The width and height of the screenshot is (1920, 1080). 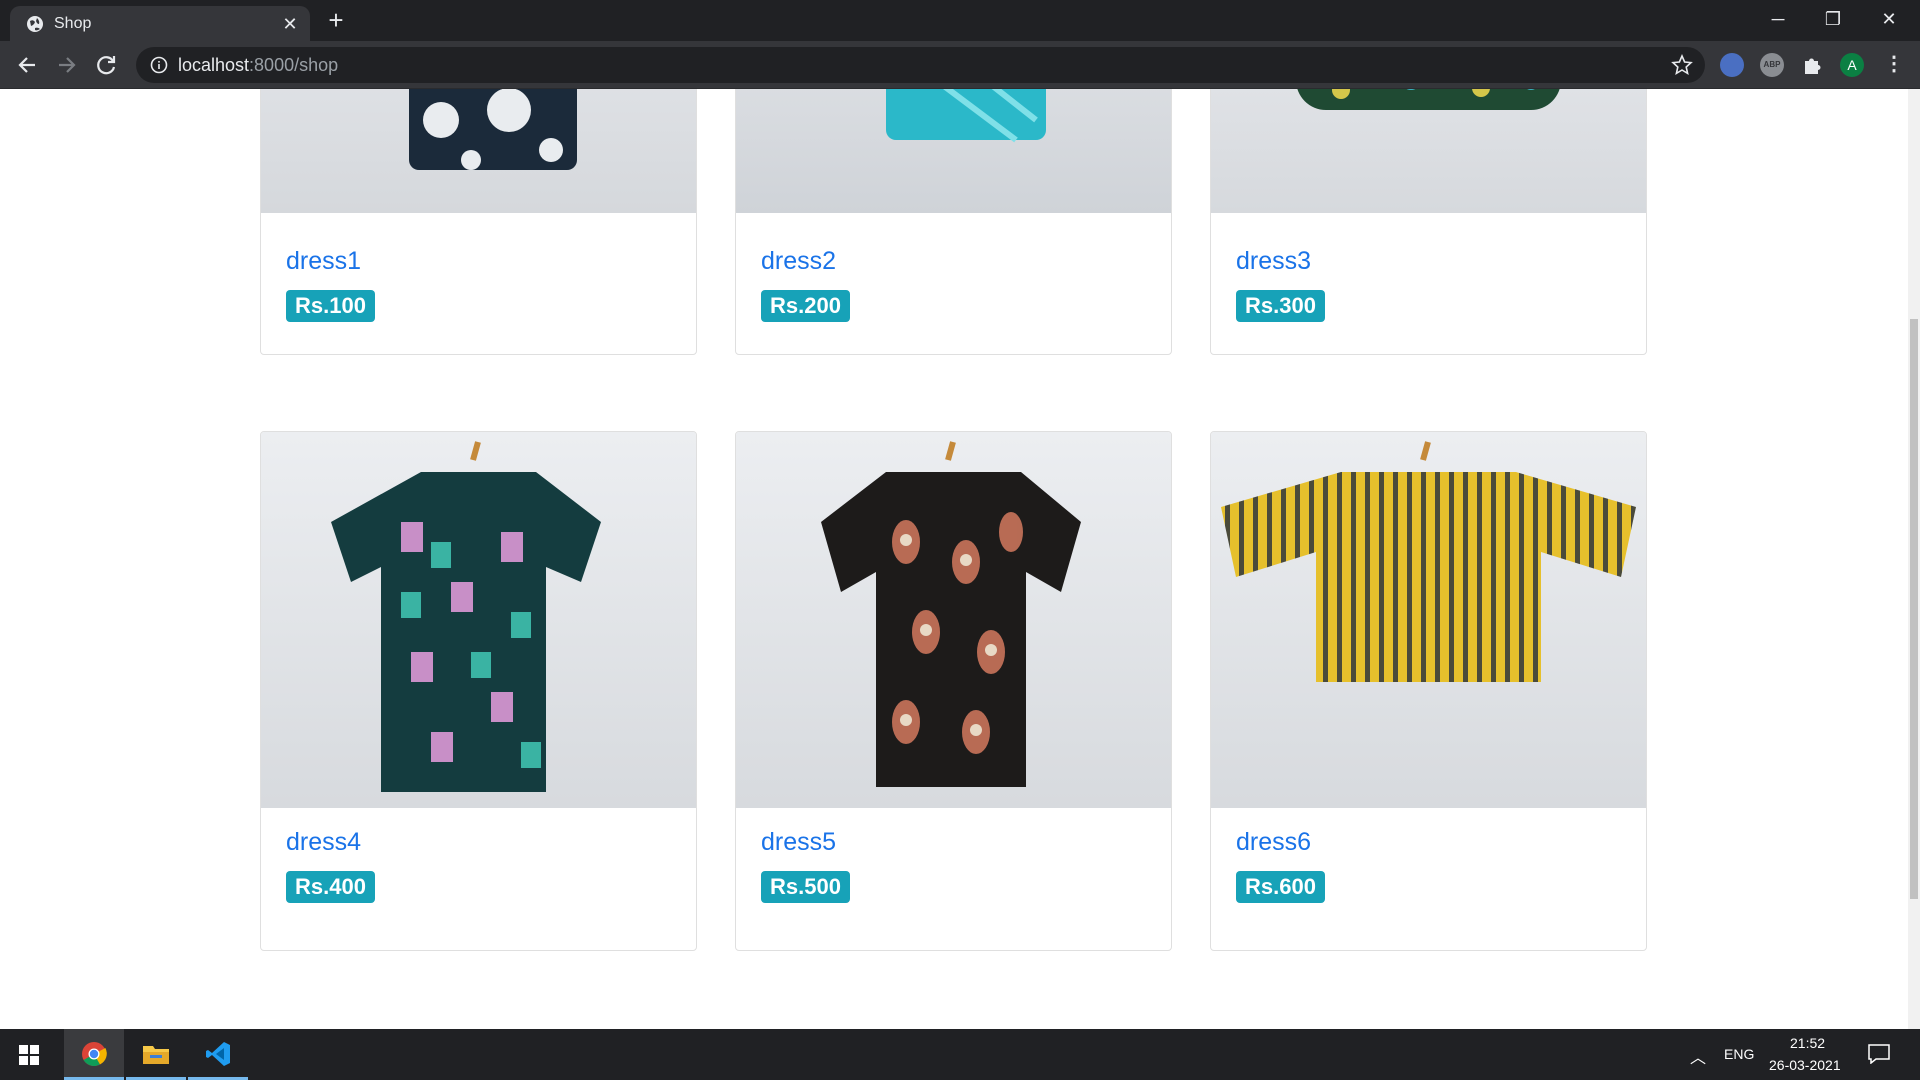 What do you see at coordinates (290, 24) in the screenshot?
I see `close-tab-icon: ✕` at bounding box center [290, 24].